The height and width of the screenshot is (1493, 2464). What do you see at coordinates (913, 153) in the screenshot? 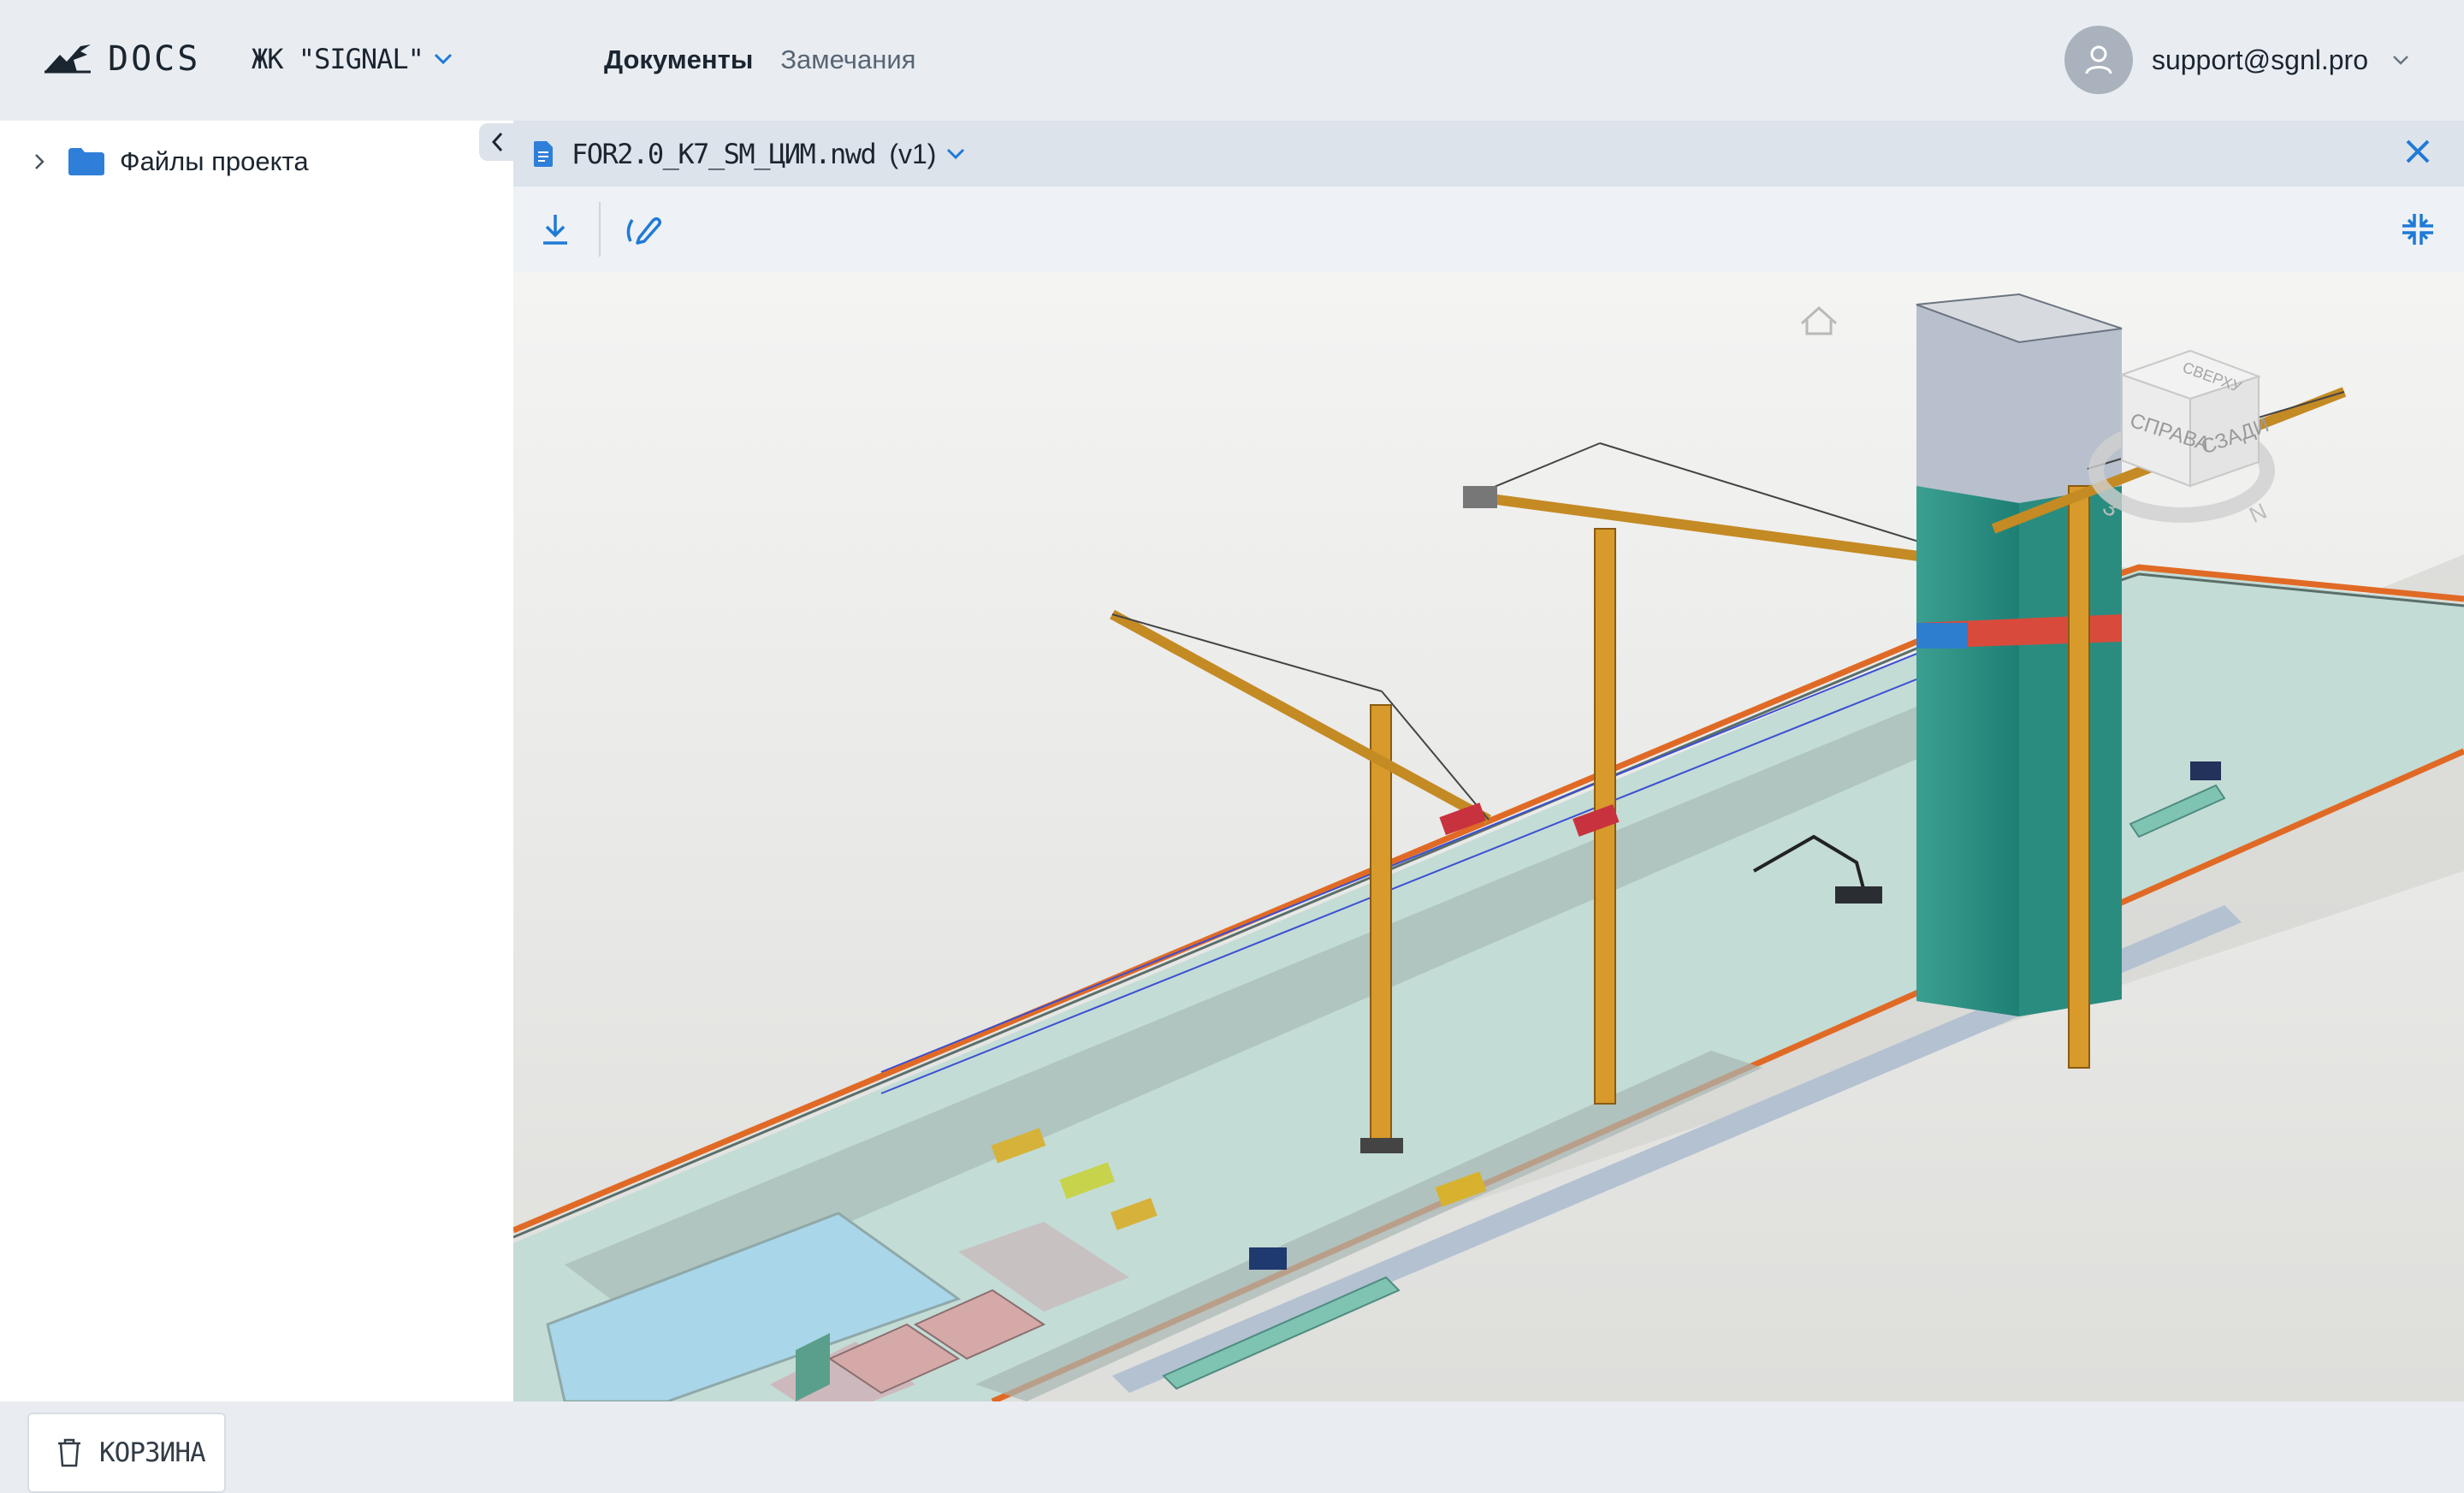
I see `document-version: (v1)` at bounding box center [913, 153].